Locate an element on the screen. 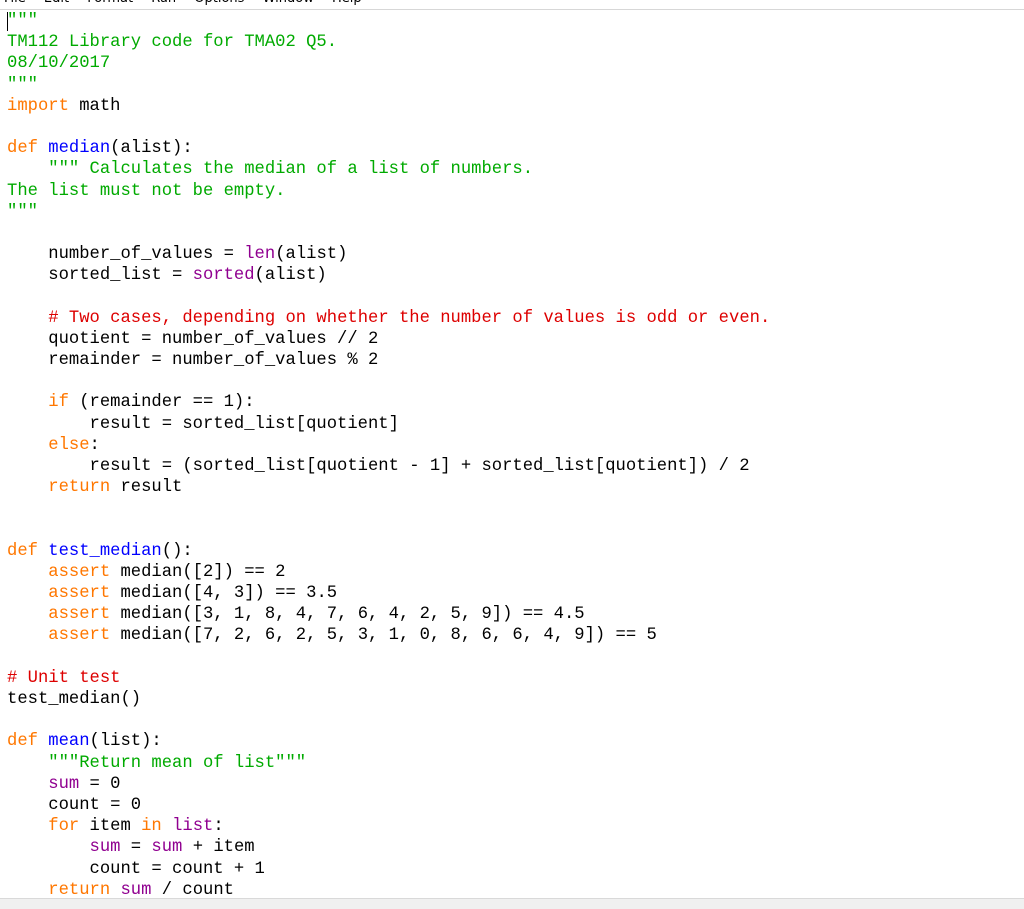 This screenshot has width=1024, height=909. string-token: """Return mean of list""" is located at coordinates (177, 763).